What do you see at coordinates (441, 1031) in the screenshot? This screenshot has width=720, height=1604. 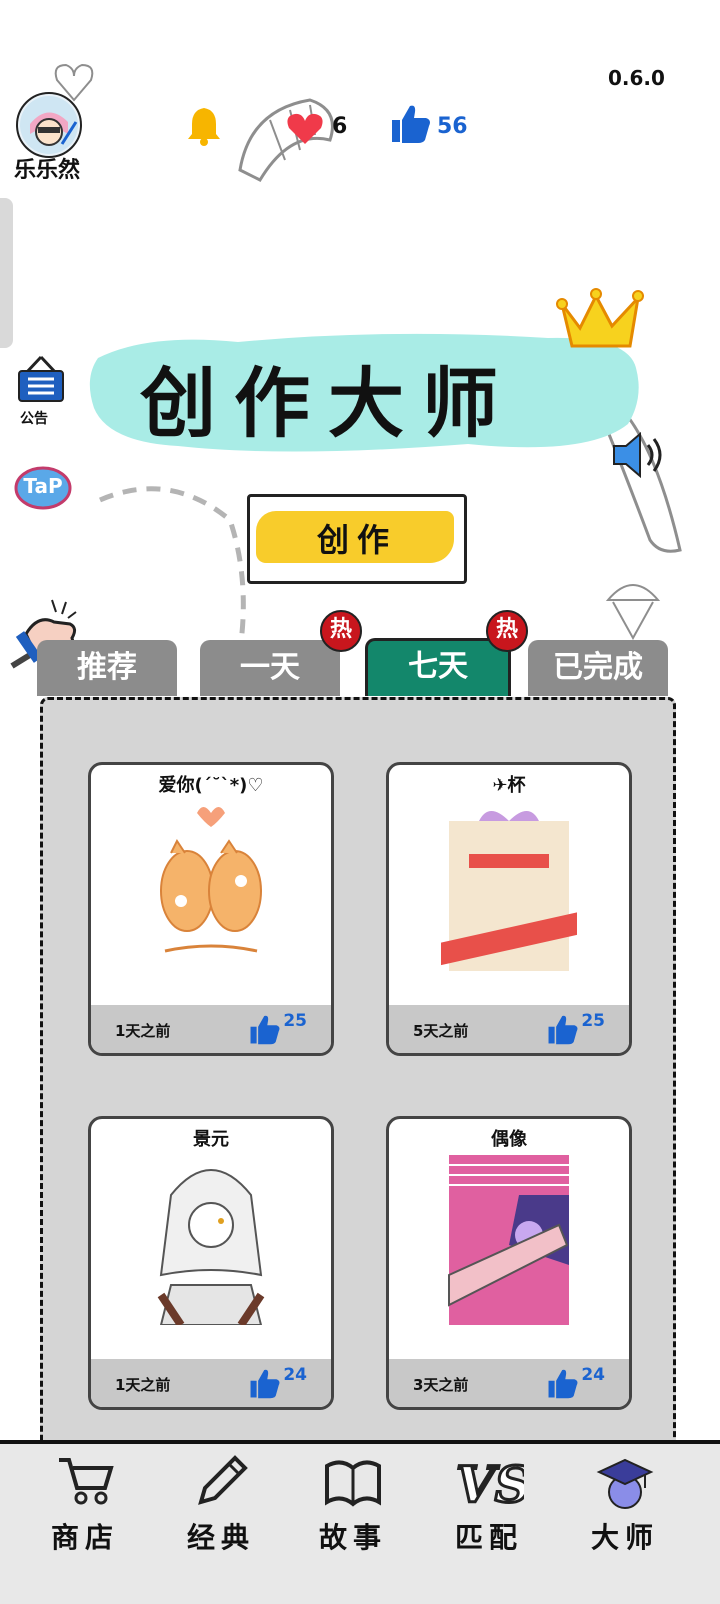 I see `card-time: 5天之前` at bounding box center [441, 1031].